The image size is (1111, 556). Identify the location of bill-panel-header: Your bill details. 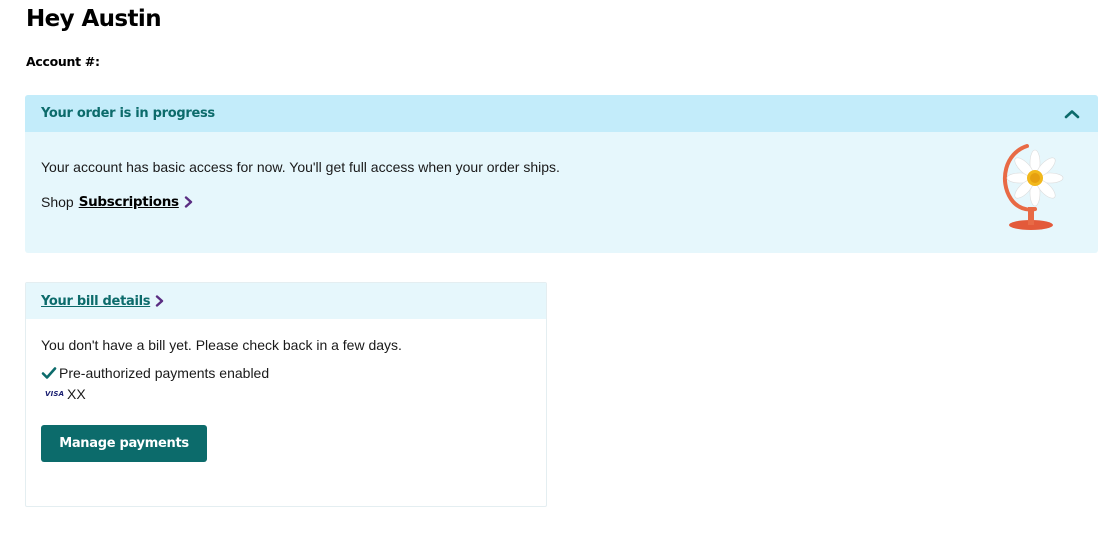
(286, 301).